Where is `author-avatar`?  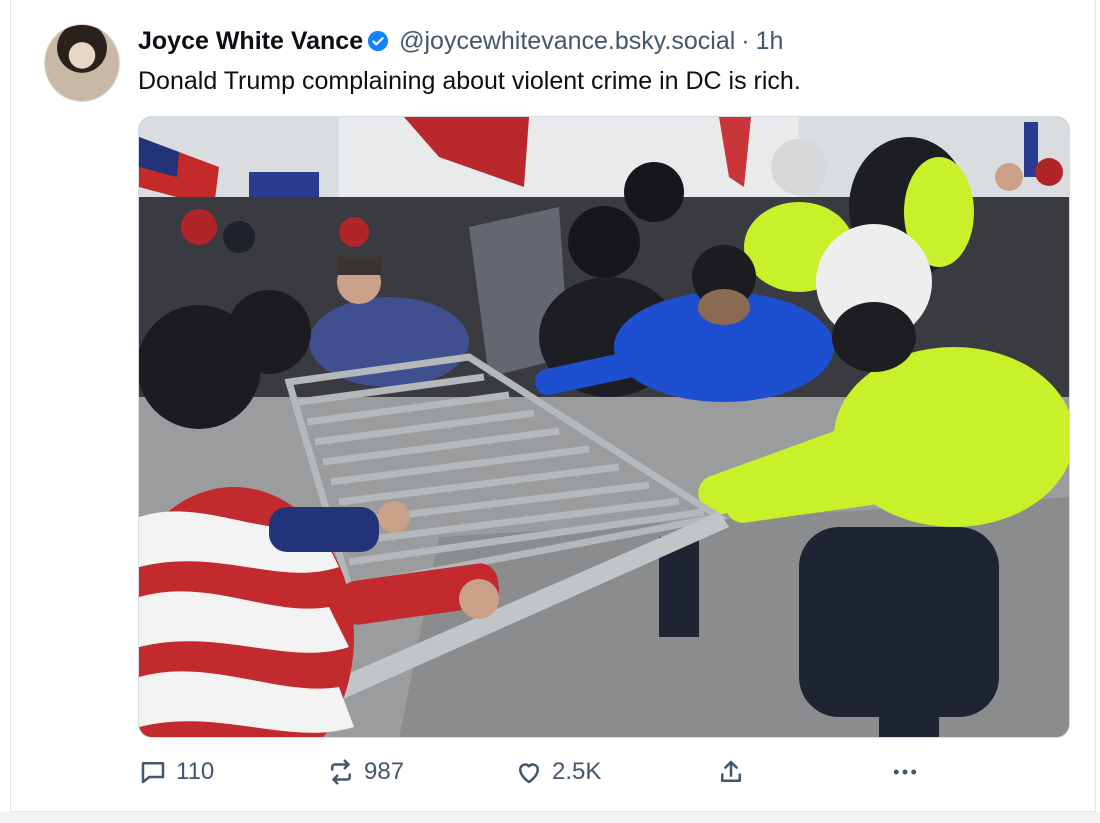
author-avatar is located at coordinates (82, 63).